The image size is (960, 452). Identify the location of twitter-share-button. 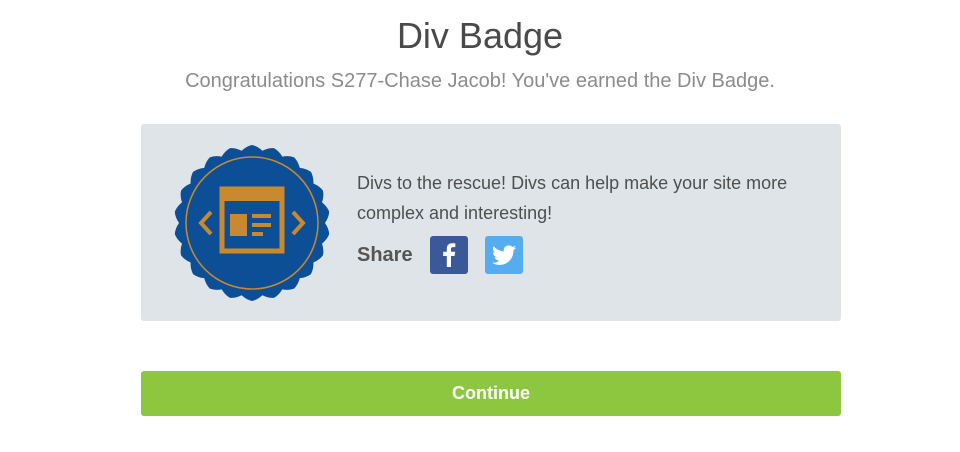
(503, 255).